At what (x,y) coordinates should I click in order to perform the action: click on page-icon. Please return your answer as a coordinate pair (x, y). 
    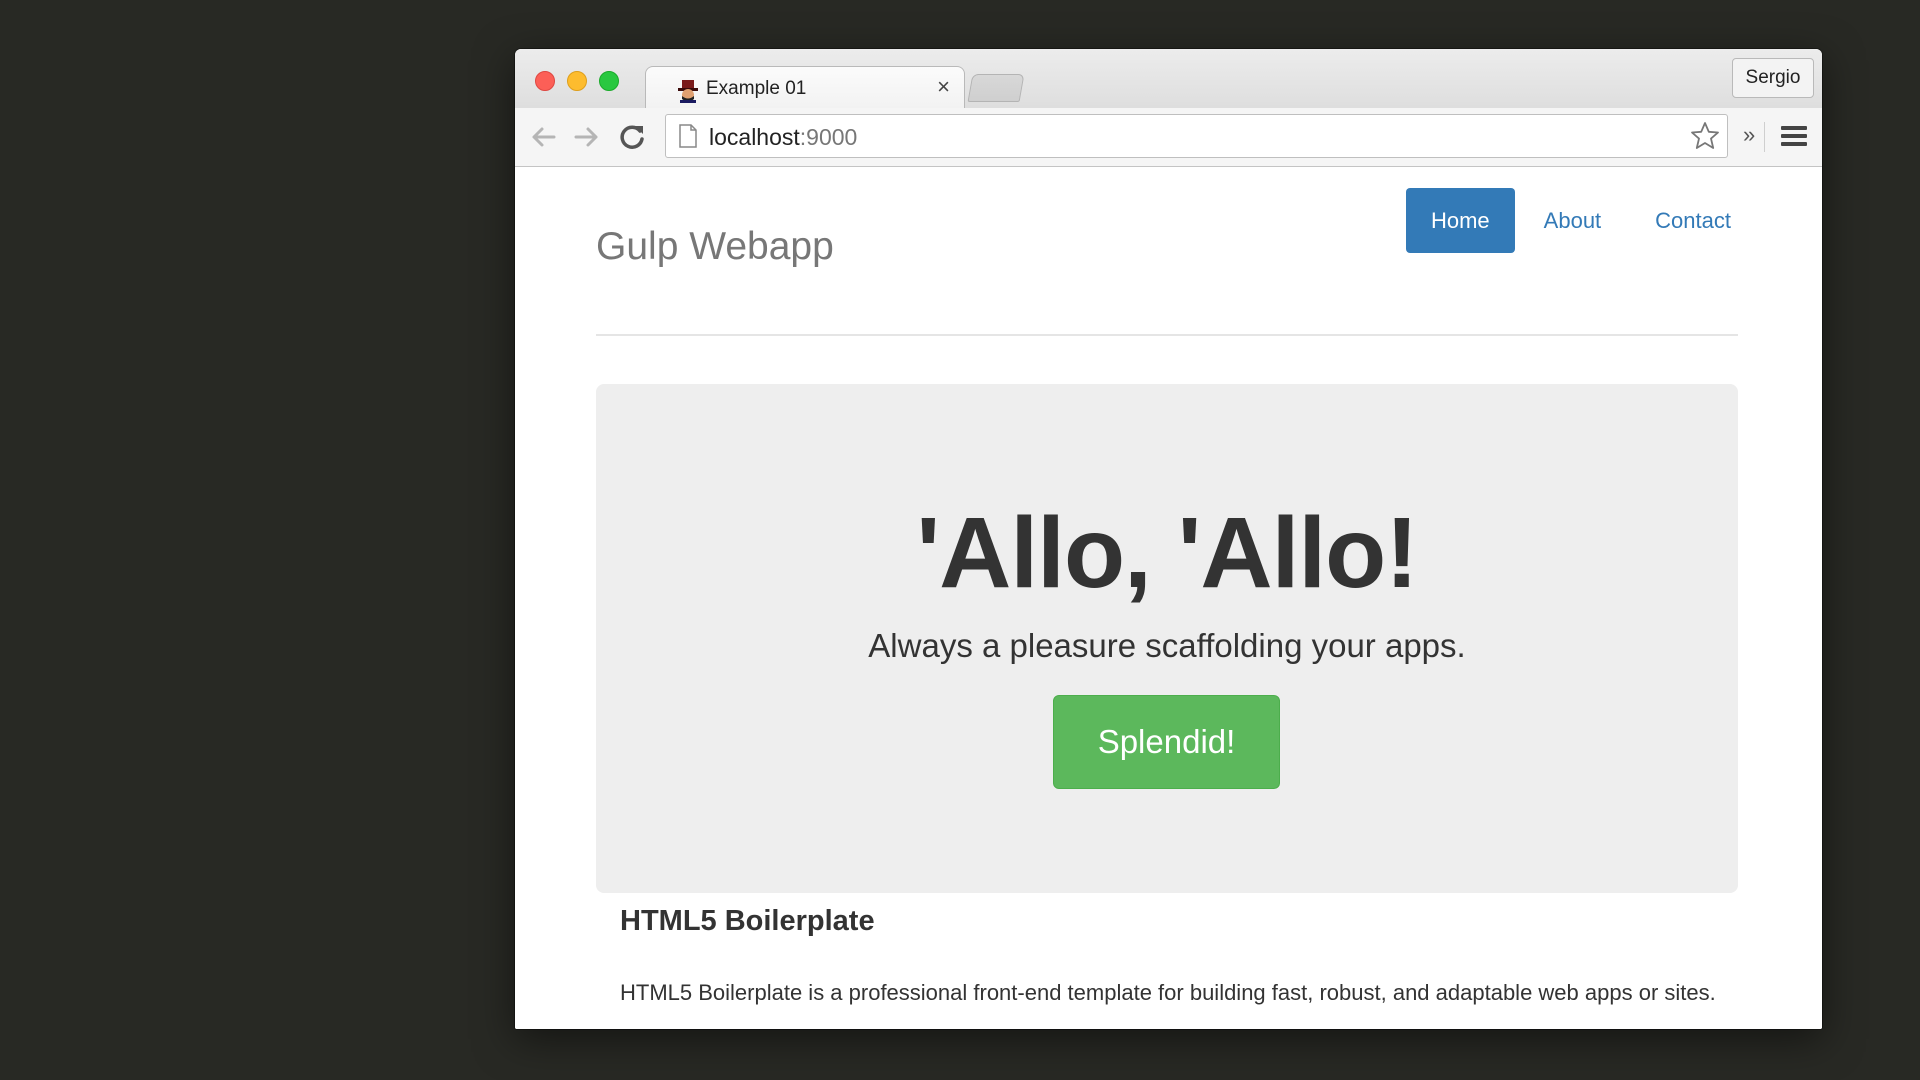
    Looking at the image, I should click on (688, 136).